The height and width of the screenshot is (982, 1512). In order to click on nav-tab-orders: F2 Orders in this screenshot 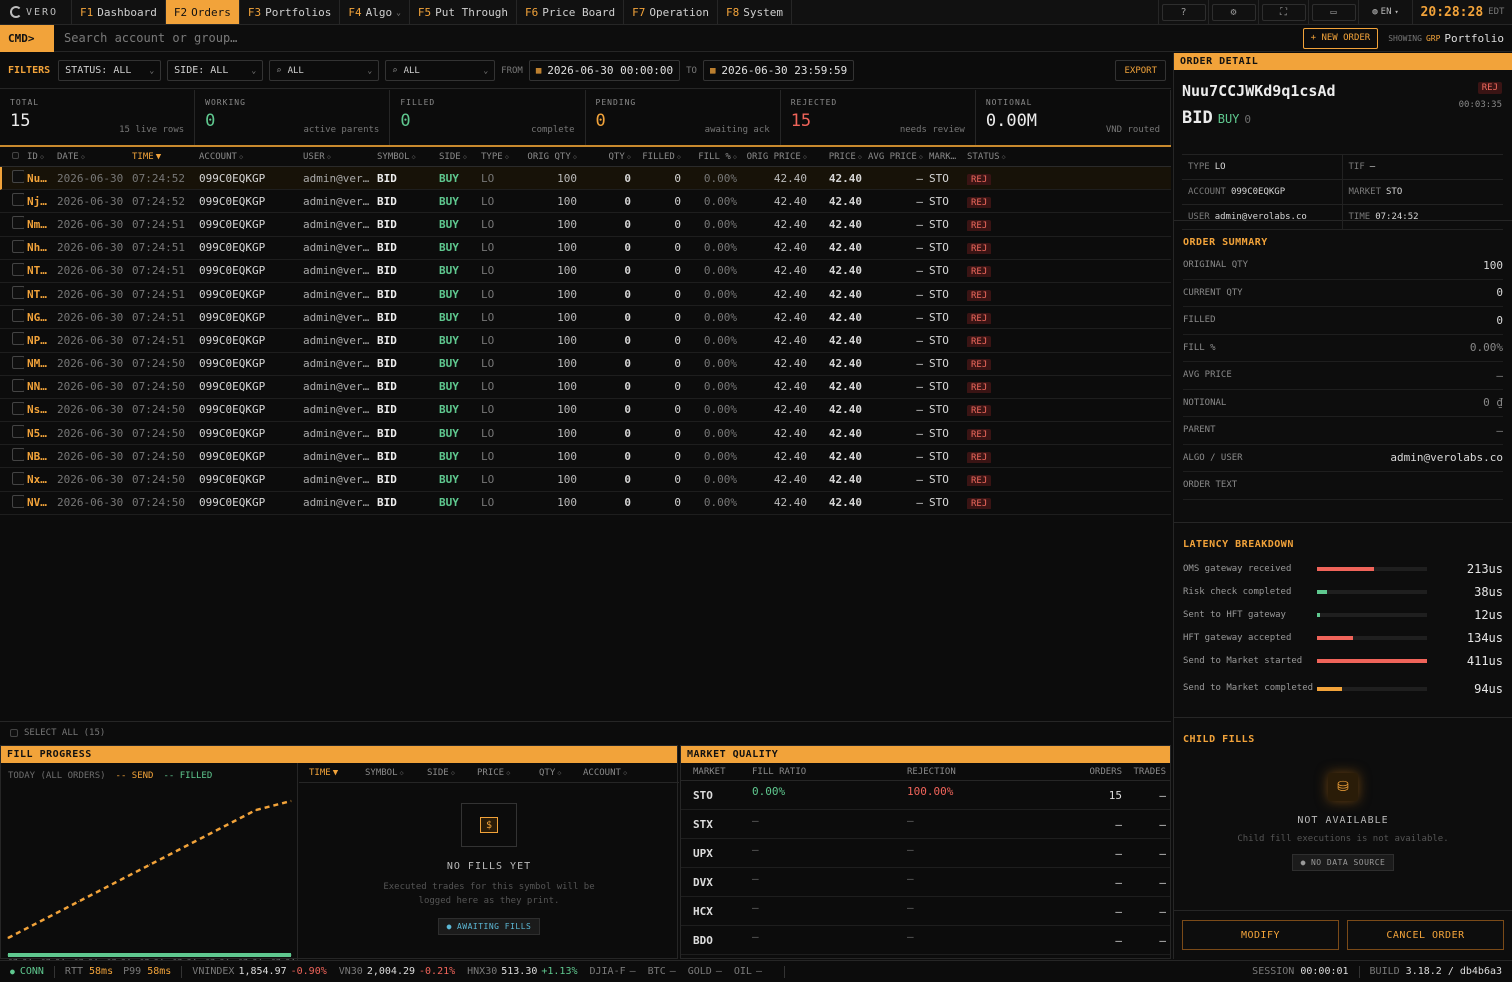, I will do `click(202, 12)`.